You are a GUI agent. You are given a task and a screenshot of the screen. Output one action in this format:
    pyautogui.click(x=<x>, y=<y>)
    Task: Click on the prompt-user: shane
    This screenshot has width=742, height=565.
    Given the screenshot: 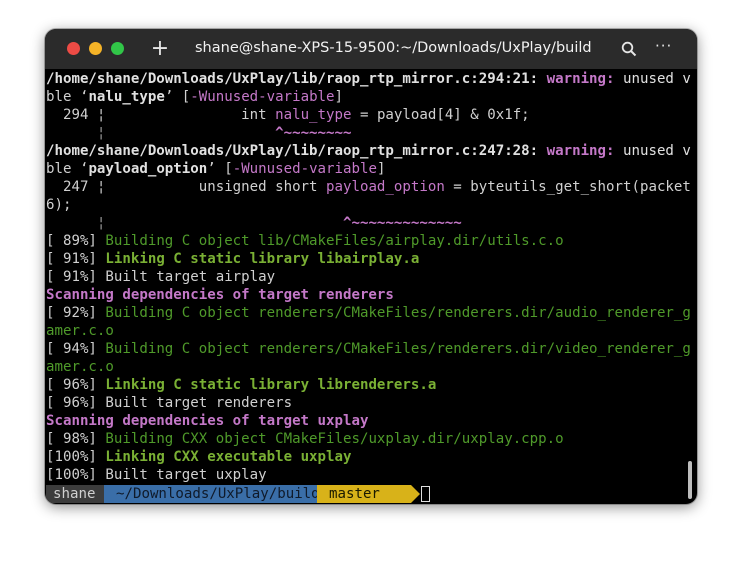 What is the action you would take?
    pyautogui.click(x=75, y=494)
    